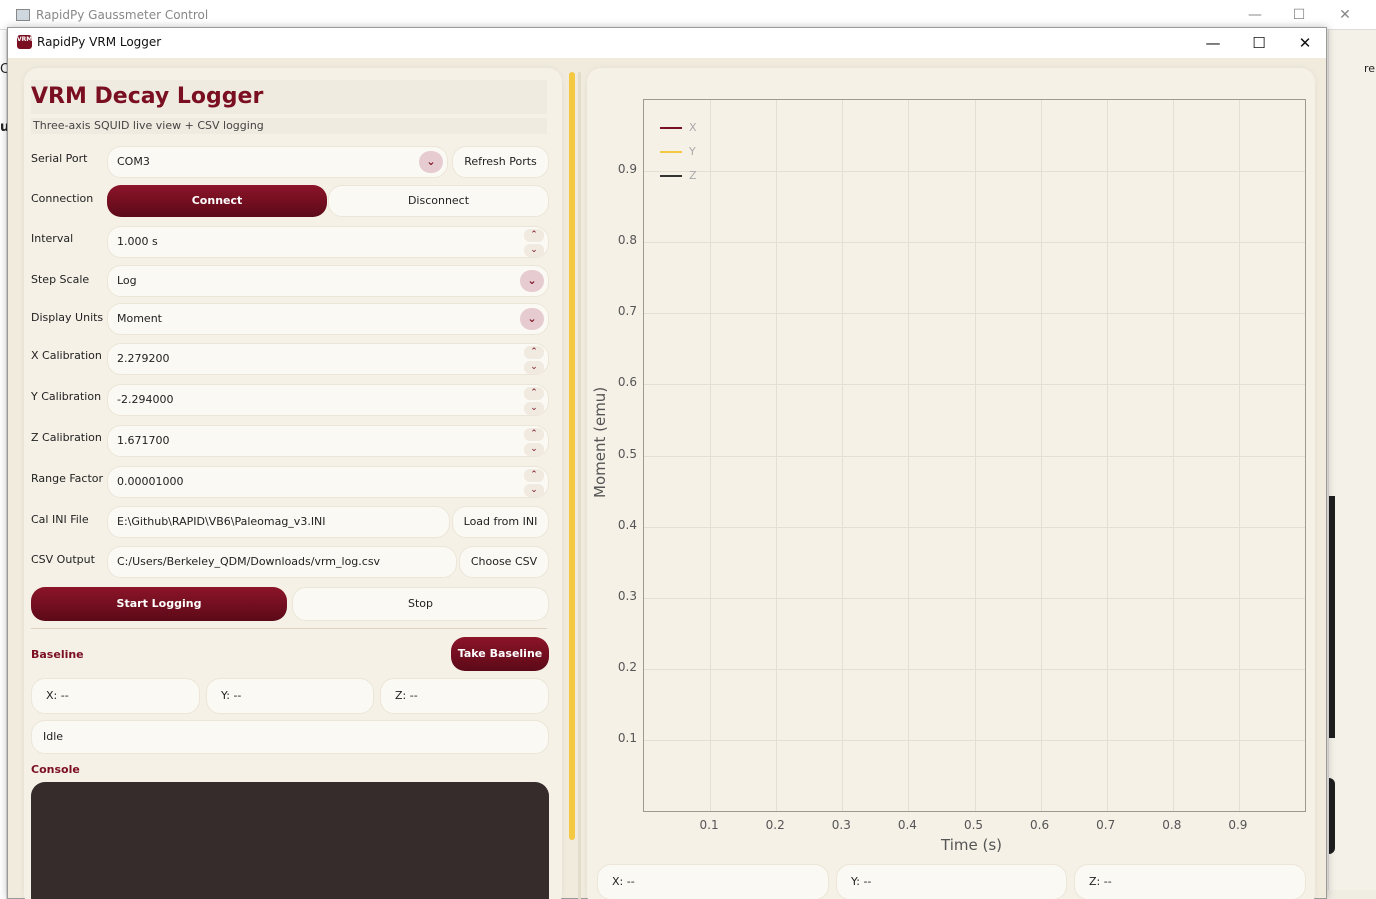 The height and width of the screenshot is (899, 1376). Describe the element at coordinates (709, 825) in the screenshot. I see `x-tick-label: 0.1` at that location.